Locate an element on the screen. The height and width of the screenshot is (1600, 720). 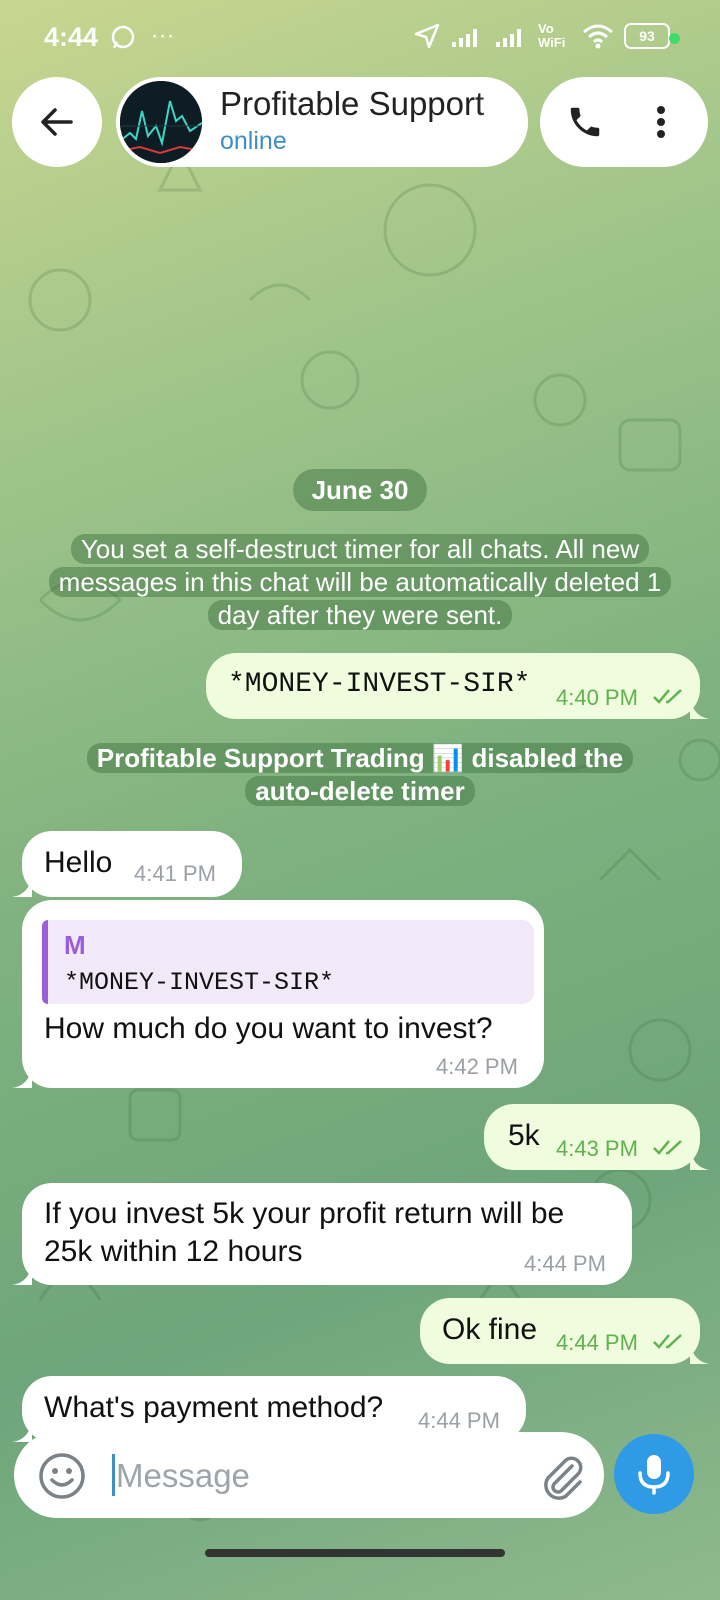
chat-avatar is located at coordinates (161, 122).